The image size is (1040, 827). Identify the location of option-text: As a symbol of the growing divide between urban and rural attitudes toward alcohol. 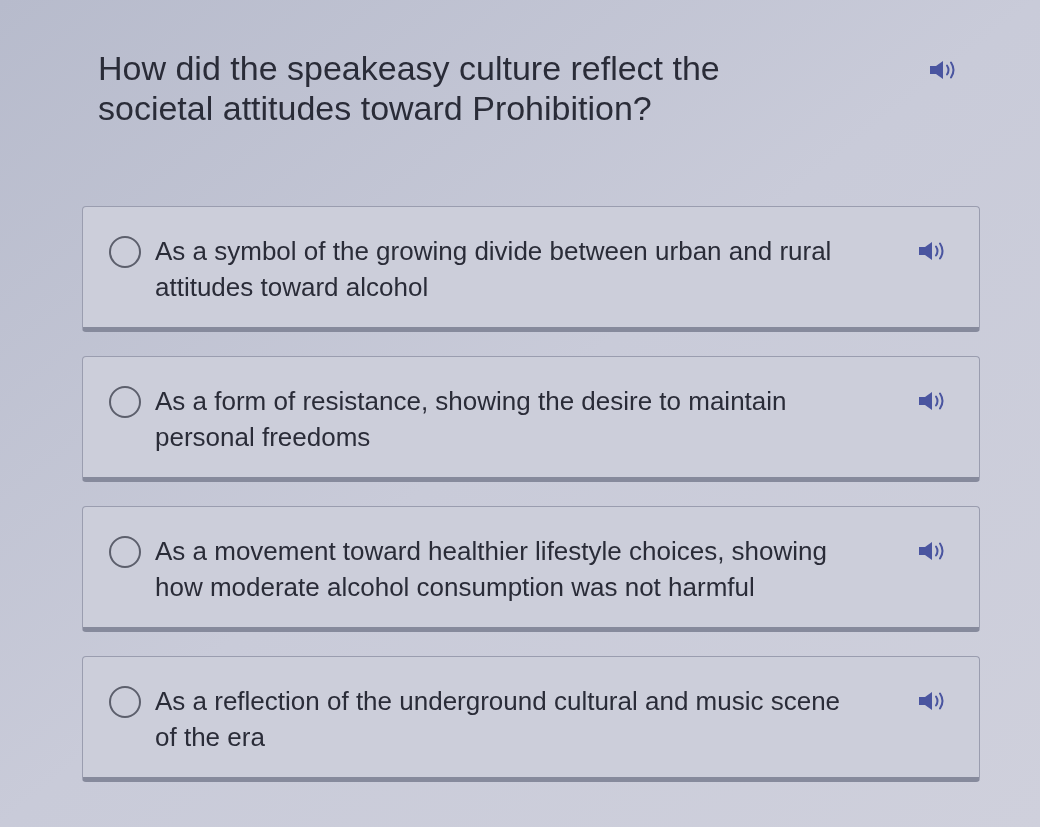
(494, 269).